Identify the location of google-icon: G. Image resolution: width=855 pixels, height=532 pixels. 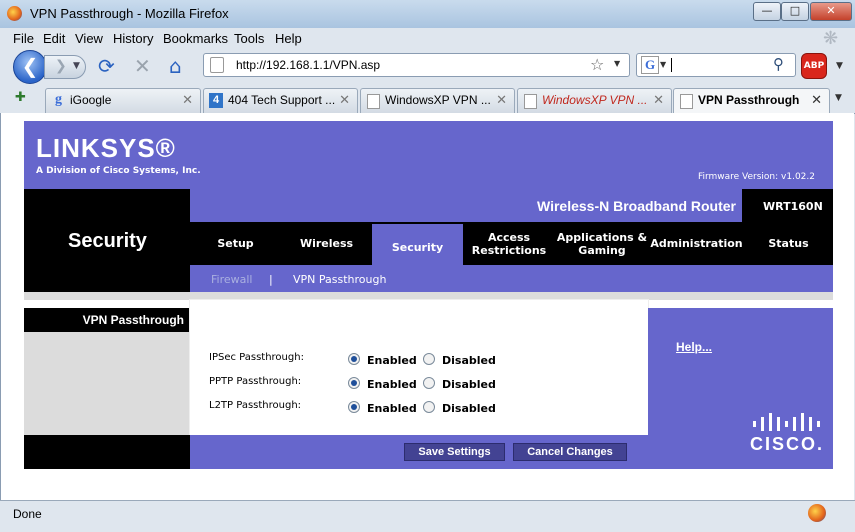
(650, 65).